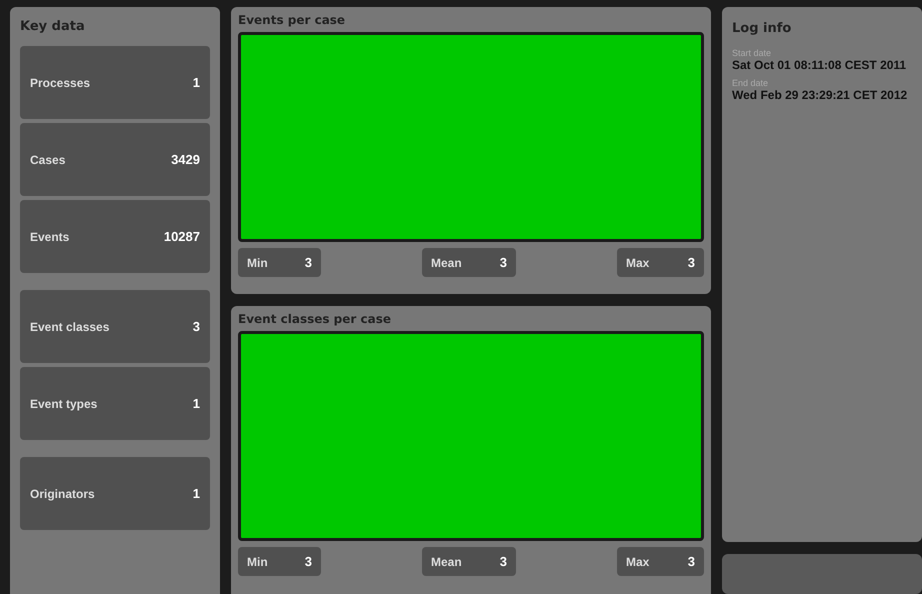 This screenshot has height=594, width=922. Describe the element at coordinates (315, 319) in the screenshot. I see `chart-title: Event classes per case` at that location.